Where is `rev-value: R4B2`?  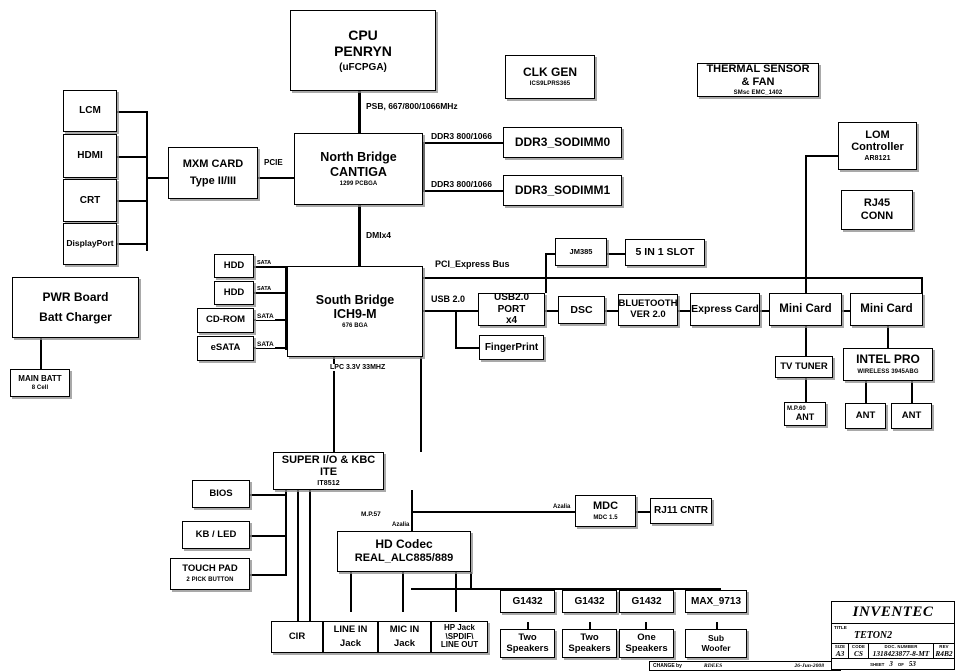
rev-value: R4B2 is located at coordinates (944, 653).